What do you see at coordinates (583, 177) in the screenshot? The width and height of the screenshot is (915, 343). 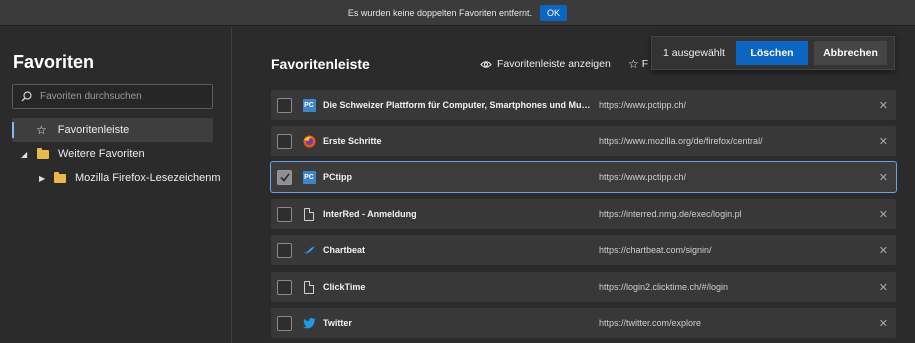 I see `favorite-row: PC PCtipp https://www.pctipp.ch/ ✕` at bounding box center [583, 177].